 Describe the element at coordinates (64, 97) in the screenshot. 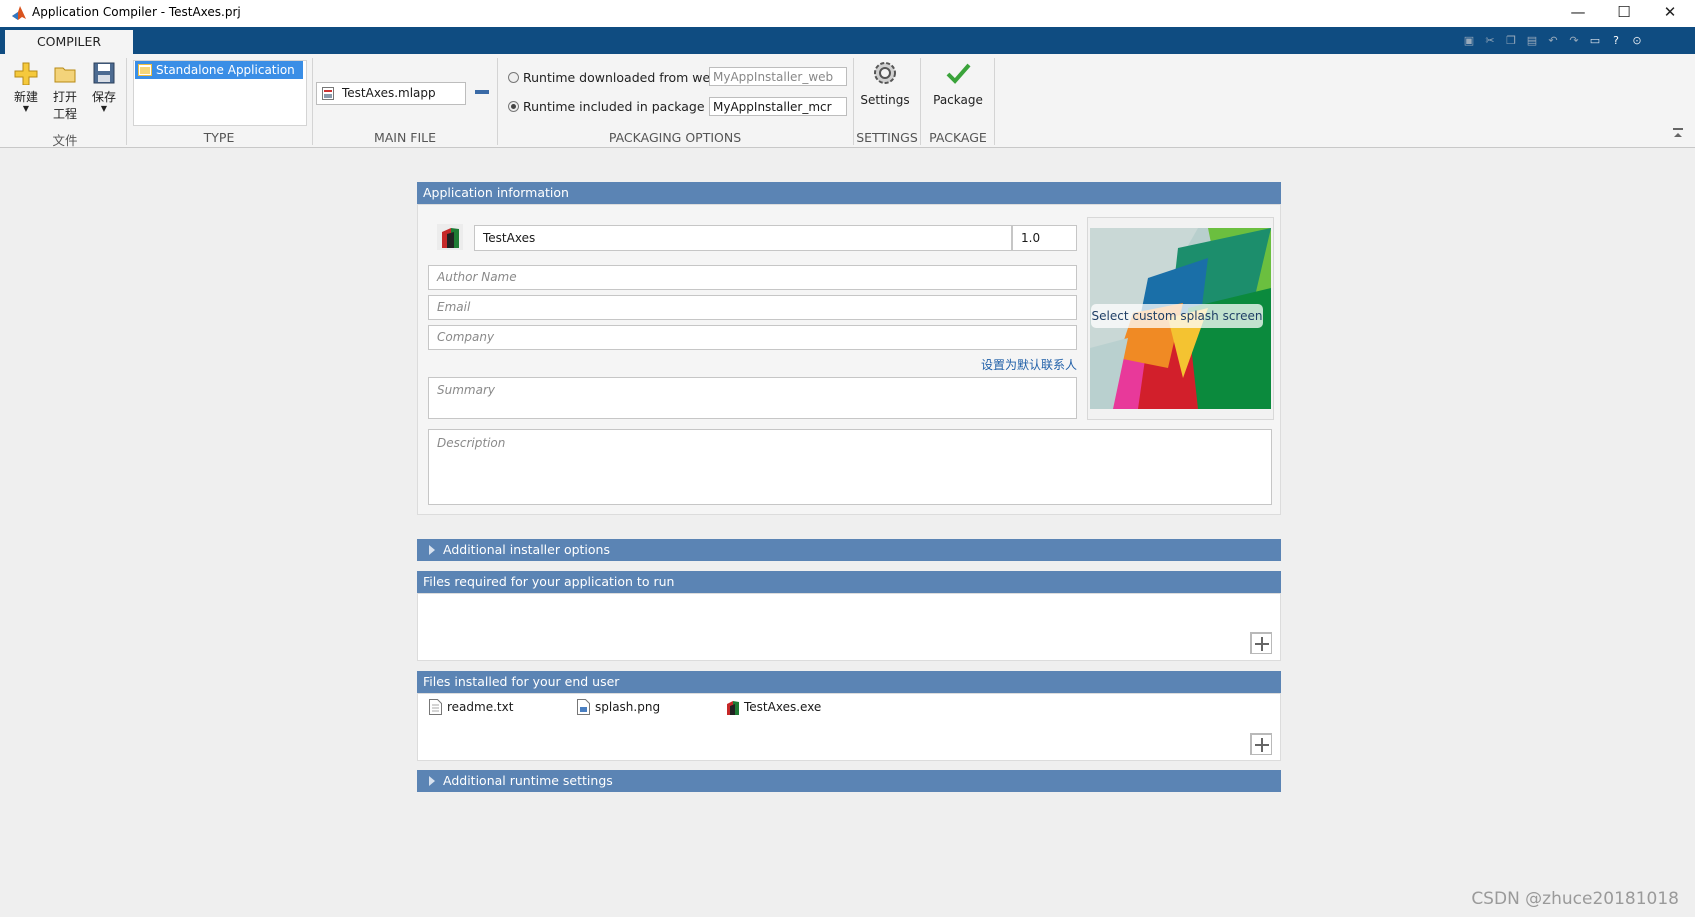

I see `open-label-line1: 打开` at that location.